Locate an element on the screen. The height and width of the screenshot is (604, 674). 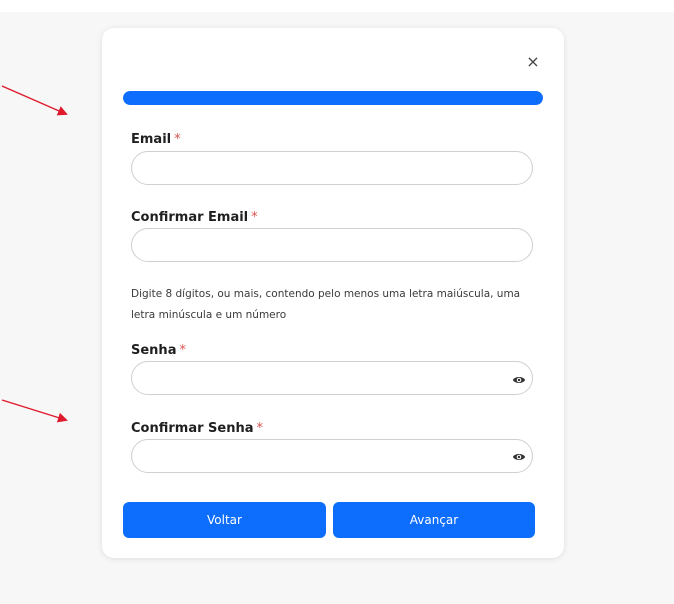
progress-bar is located at coordinates (333, 98).